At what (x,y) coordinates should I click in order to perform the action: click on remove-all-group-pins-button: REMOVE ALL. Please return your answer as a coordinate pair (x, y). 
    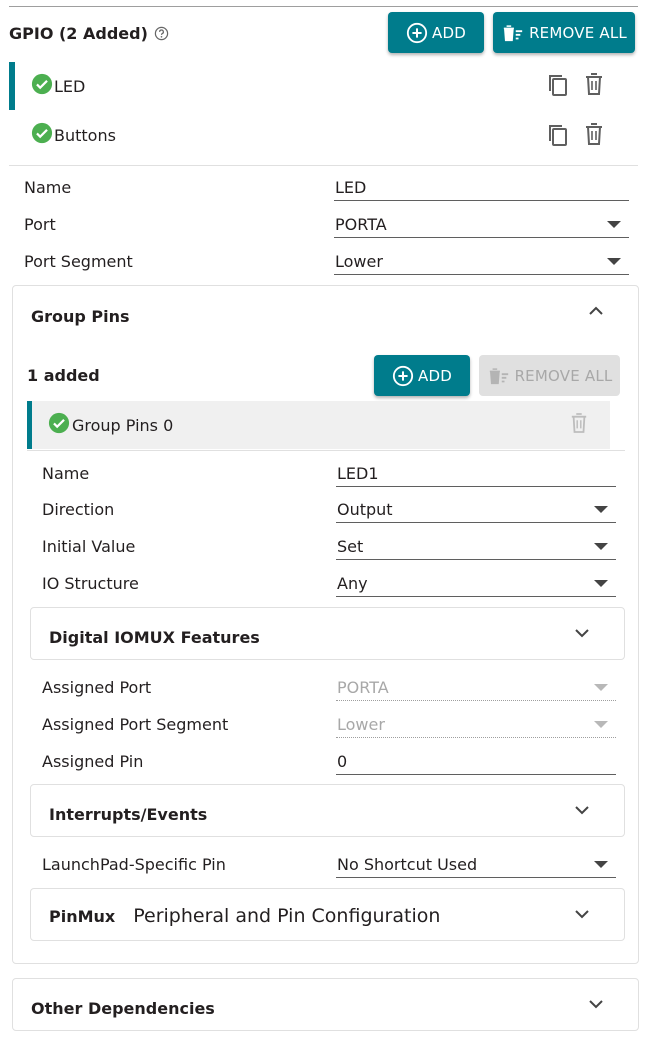
    Looking at the image, I should click on (549, 375).